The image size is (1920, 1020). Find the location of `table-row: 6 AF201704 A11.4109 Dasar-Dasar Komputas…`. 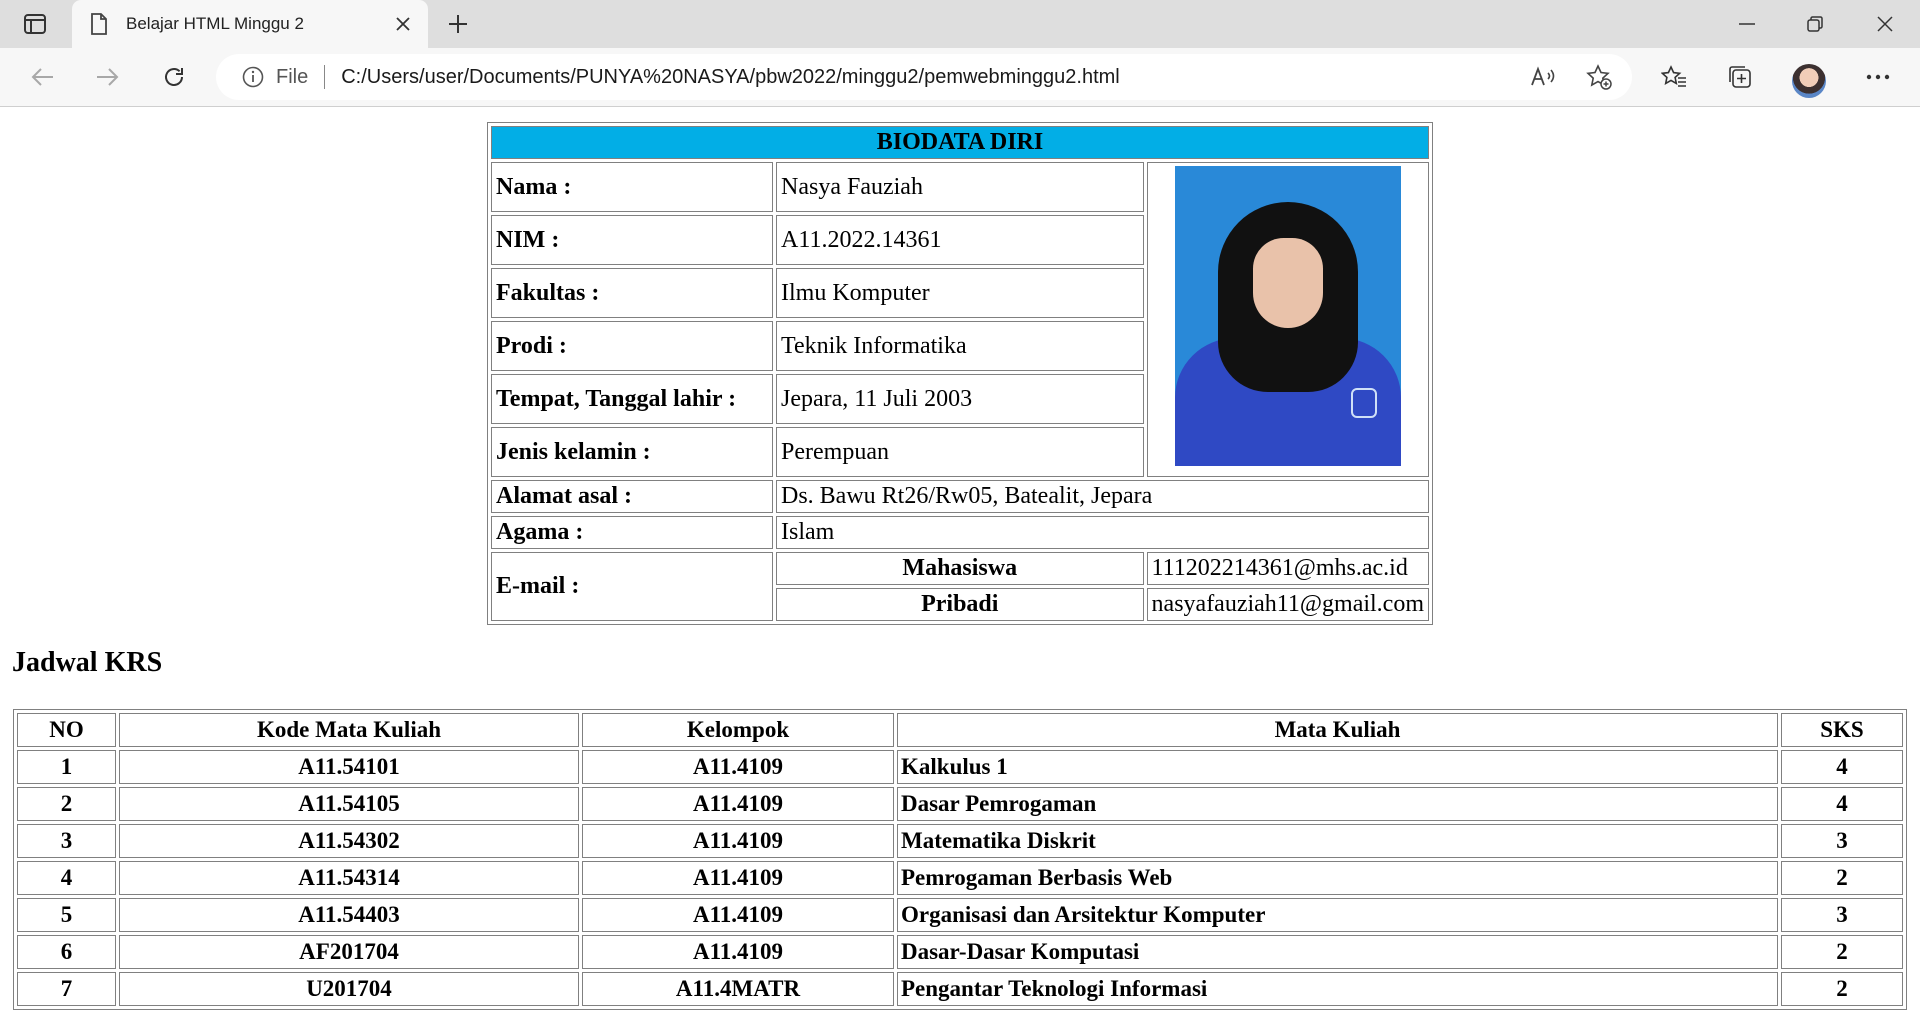

table-row: 6 AF201704 A11.4109 Dasar-Dasar Komputas… is located at coordinates (960, 952).